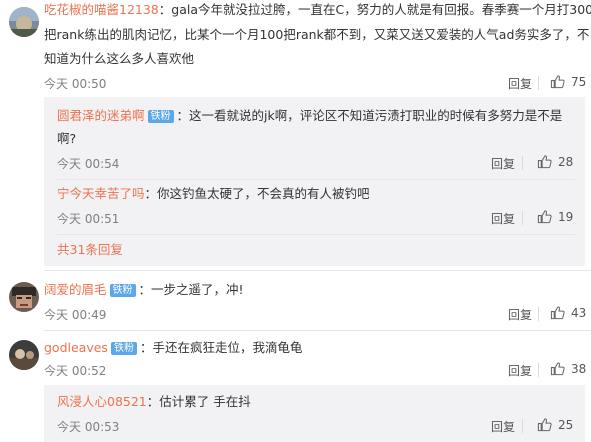 Image resolution: width=591 pixels, height=442 pixels. Describe the element at coordinates (198, 401) in the screenshot. I see `reply-text: ：估计累了 手在抖` at that location.